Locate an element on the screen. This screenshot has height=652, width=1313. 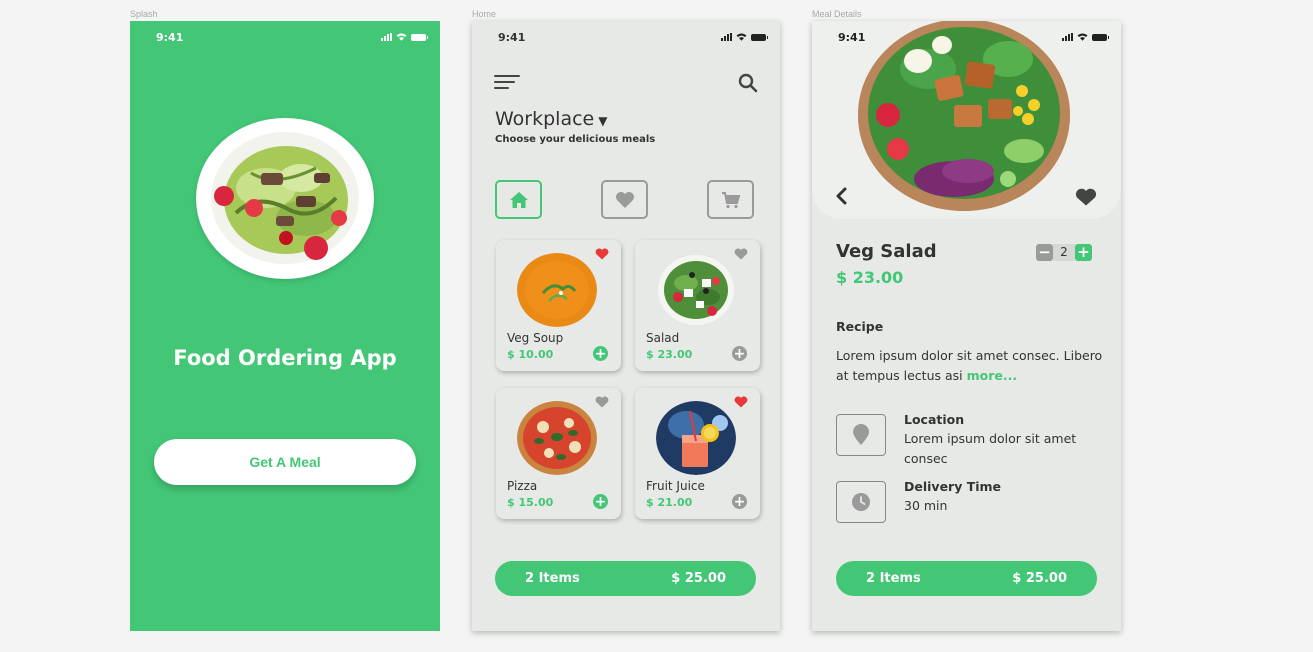
tab-home is located at coordinates (518, 199).